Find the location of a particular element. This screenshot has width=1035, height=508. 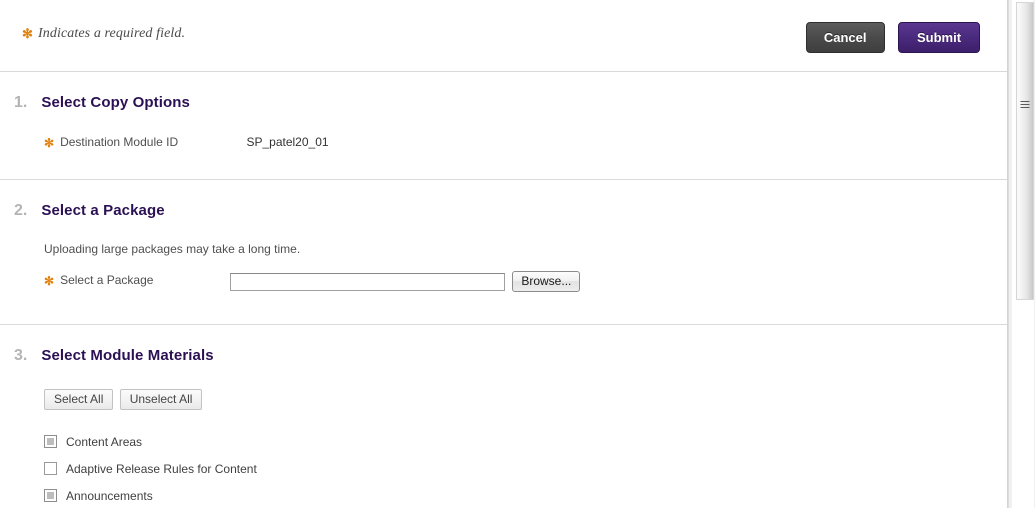

section-3-number: 3. is located at coordinates (21, 355).